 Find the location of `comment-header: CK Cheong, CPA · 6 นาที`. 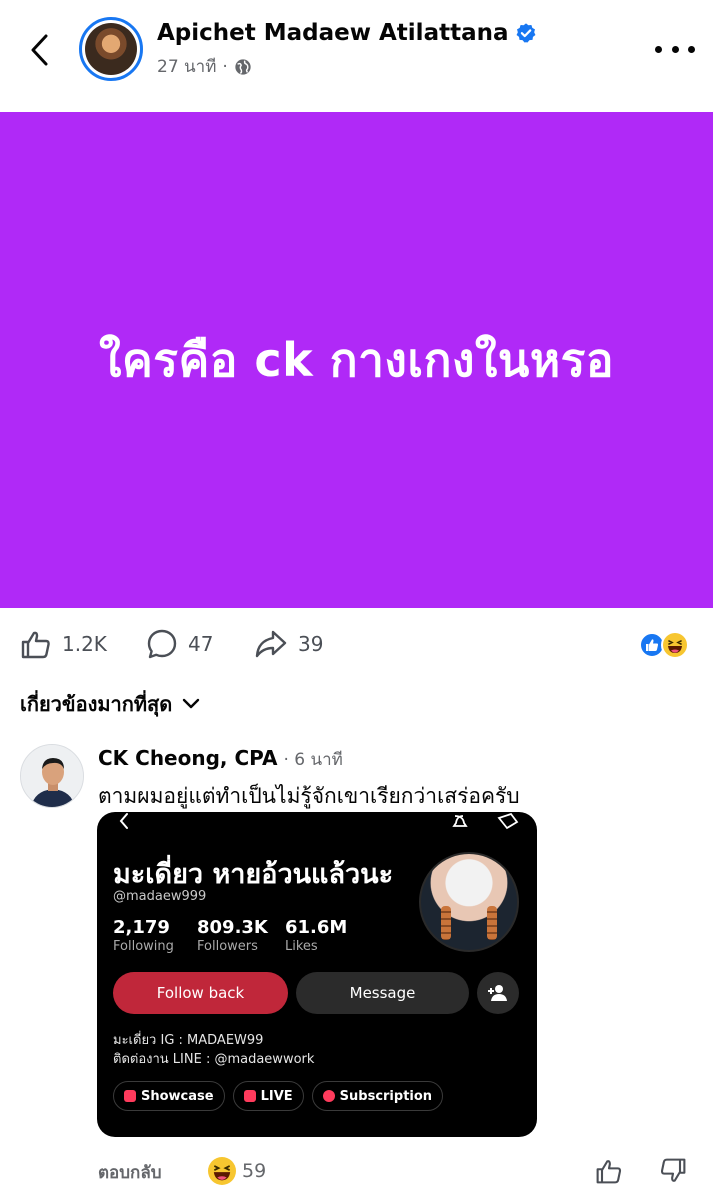

comment-header: CK Cheong, CPA · 6 นาที is located at coordinates (220, 759).